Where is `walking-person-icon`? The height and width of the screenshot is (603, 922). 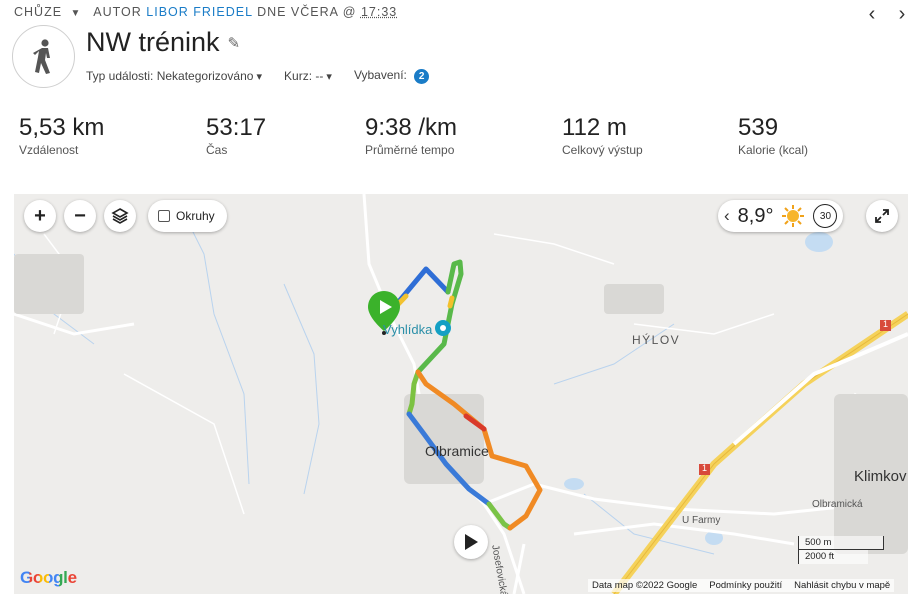 walking-person-icon is located at coordinates (41, 56).